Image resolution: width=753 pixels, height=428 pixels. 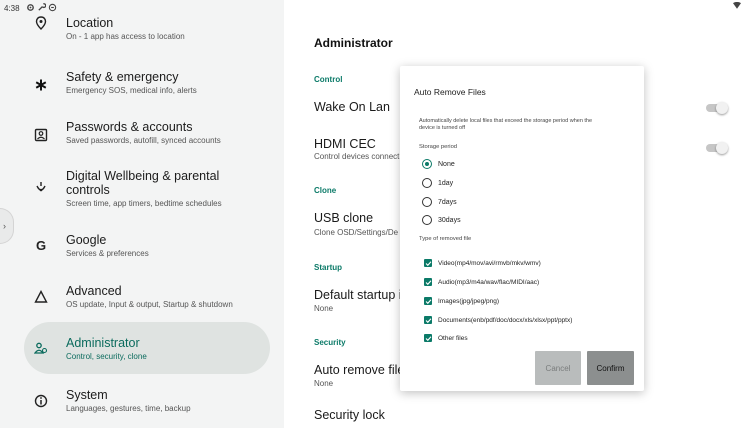 What do you see at coordinates (324, 383) in the screenshot?
I see `setting-auto-remove-sub: None` at bounding box center [324, 383].